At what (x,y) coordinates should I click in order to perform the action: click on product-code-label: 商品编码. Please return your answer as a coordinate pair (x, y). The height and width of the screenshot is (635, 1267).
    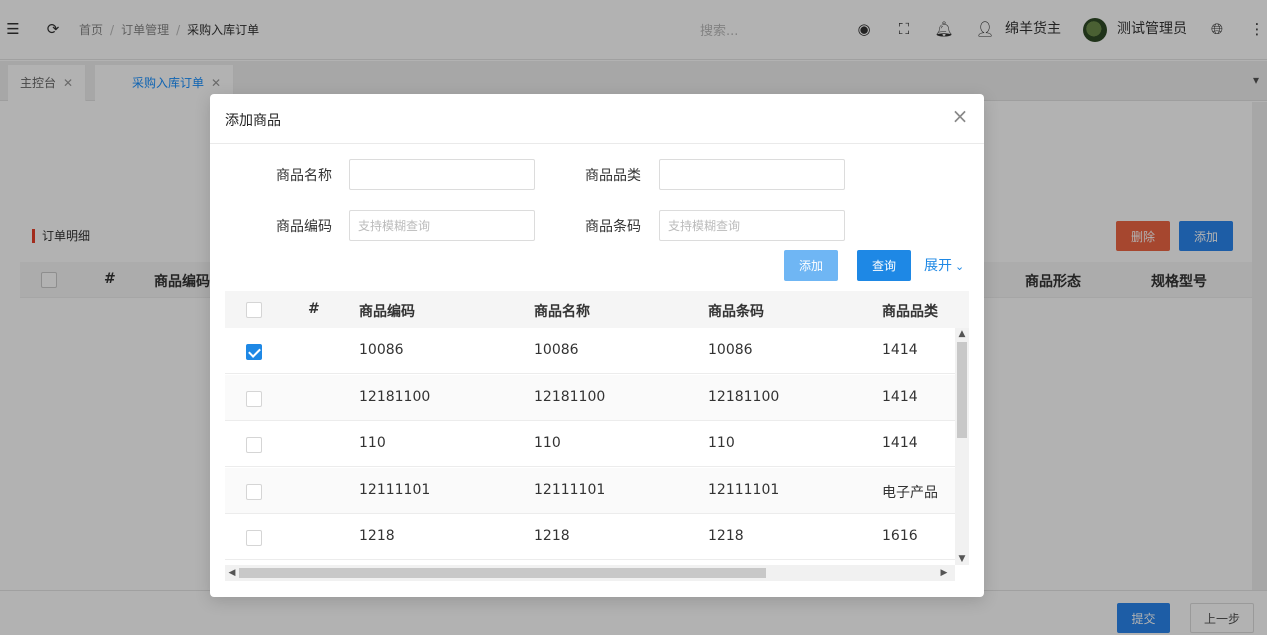
    Looking at the image, I should click on (304, 227).